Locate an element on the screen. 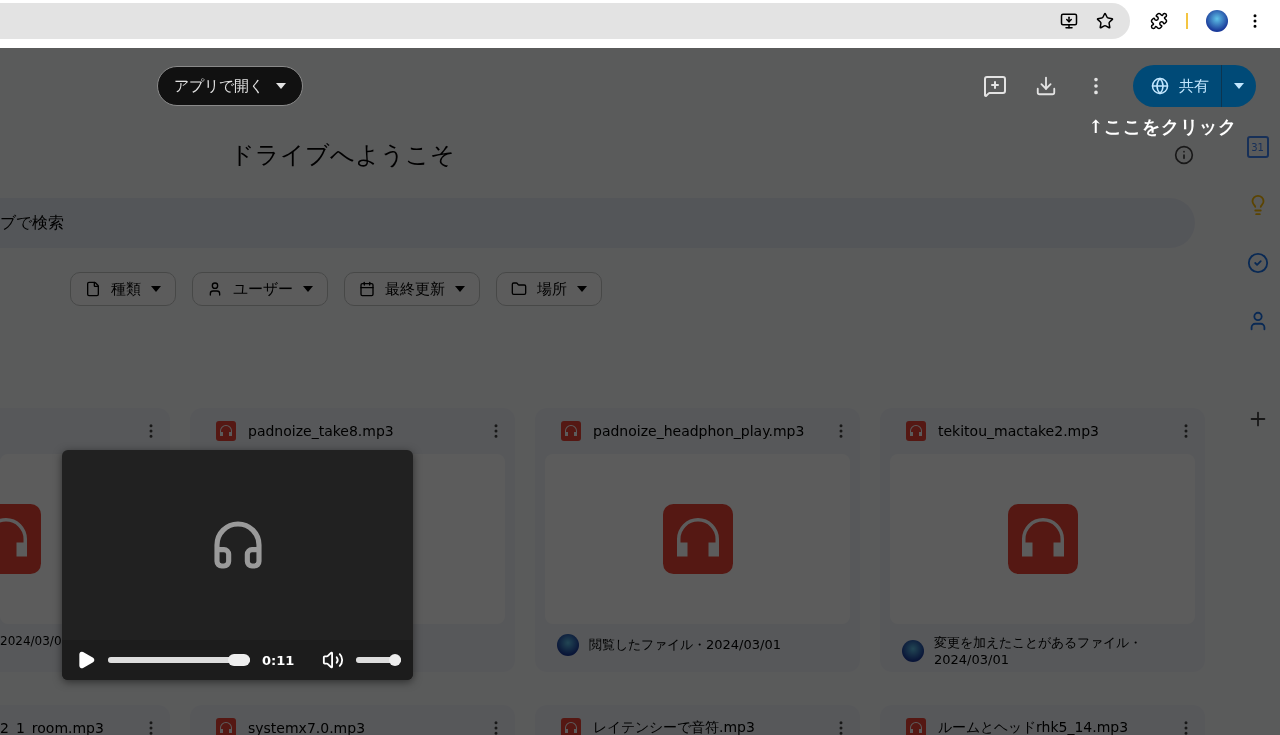  extensions-icon is located at coordinates (1159, 21).